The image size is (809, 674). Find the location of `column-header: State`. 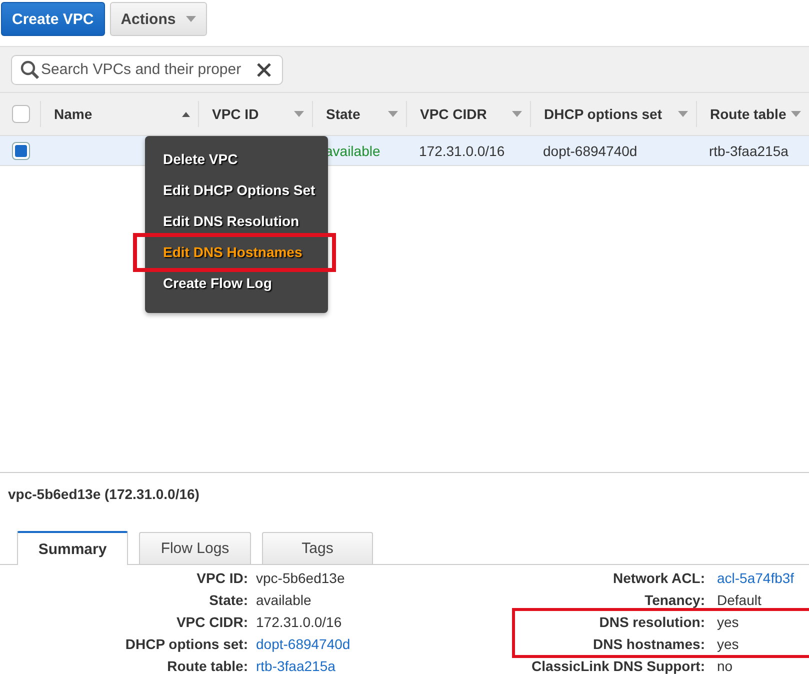

column-header: State is located at coordinates (359, 114).